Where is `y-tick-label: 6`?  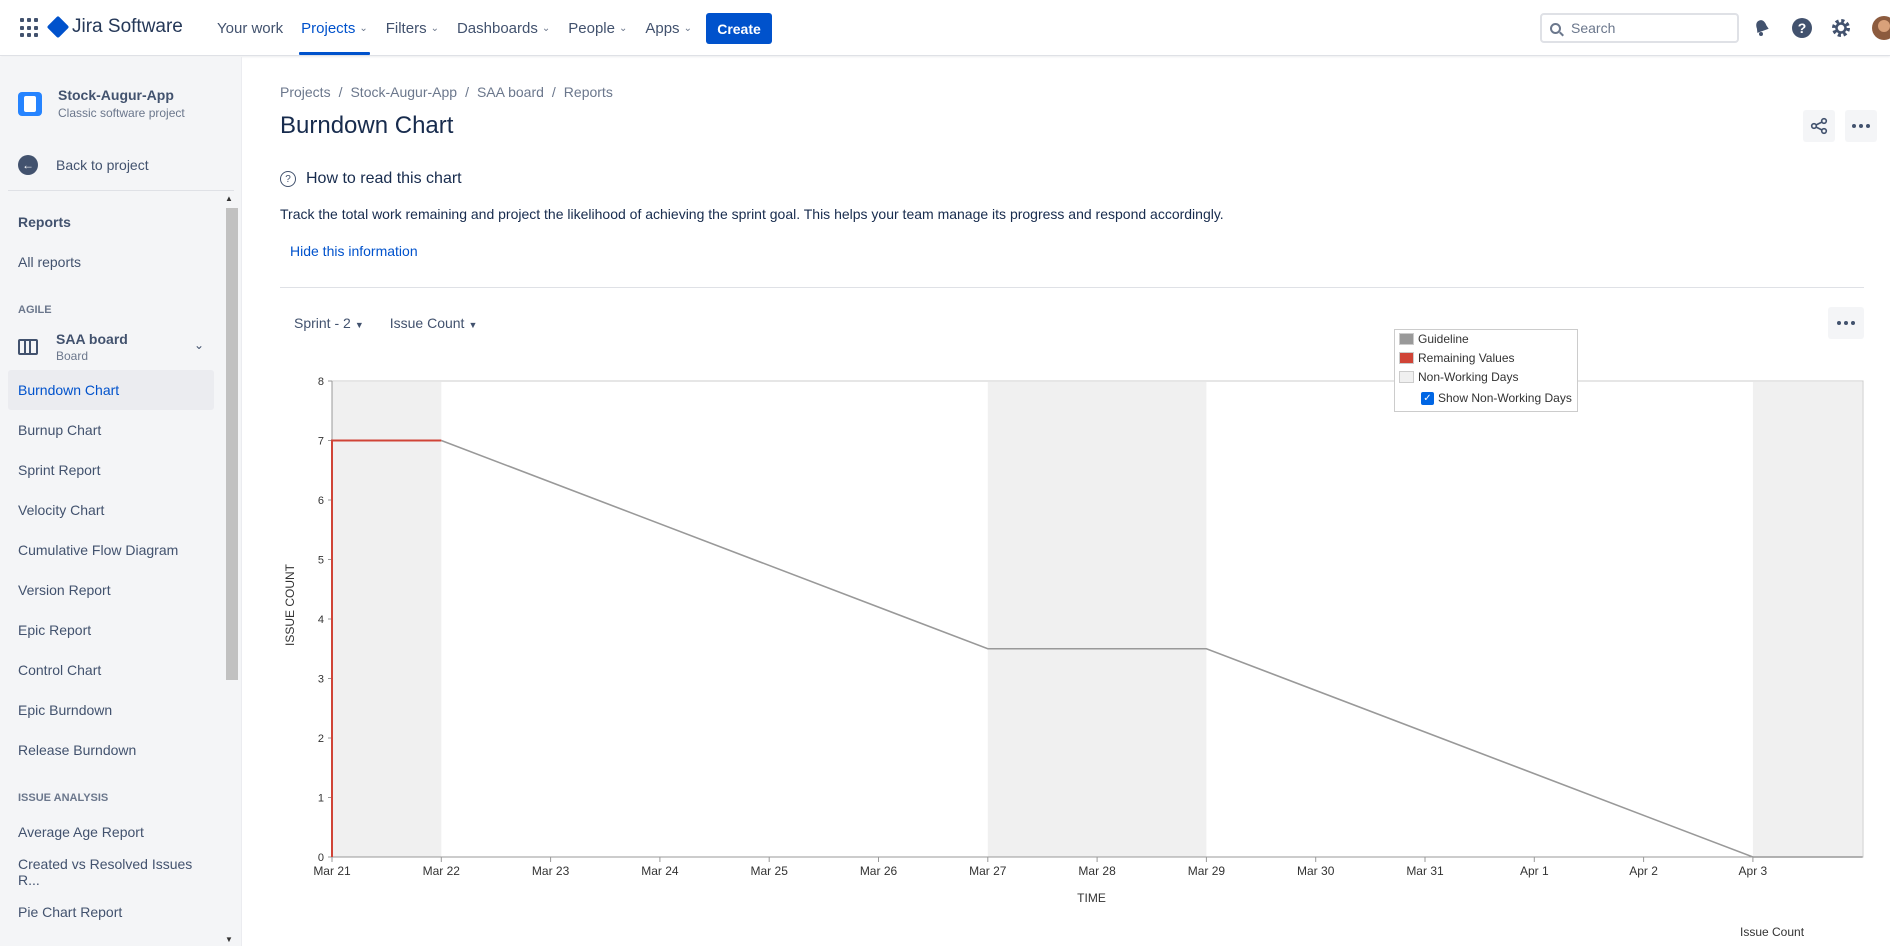 y-tick-label: 6 is located at coordinates (321, 501).